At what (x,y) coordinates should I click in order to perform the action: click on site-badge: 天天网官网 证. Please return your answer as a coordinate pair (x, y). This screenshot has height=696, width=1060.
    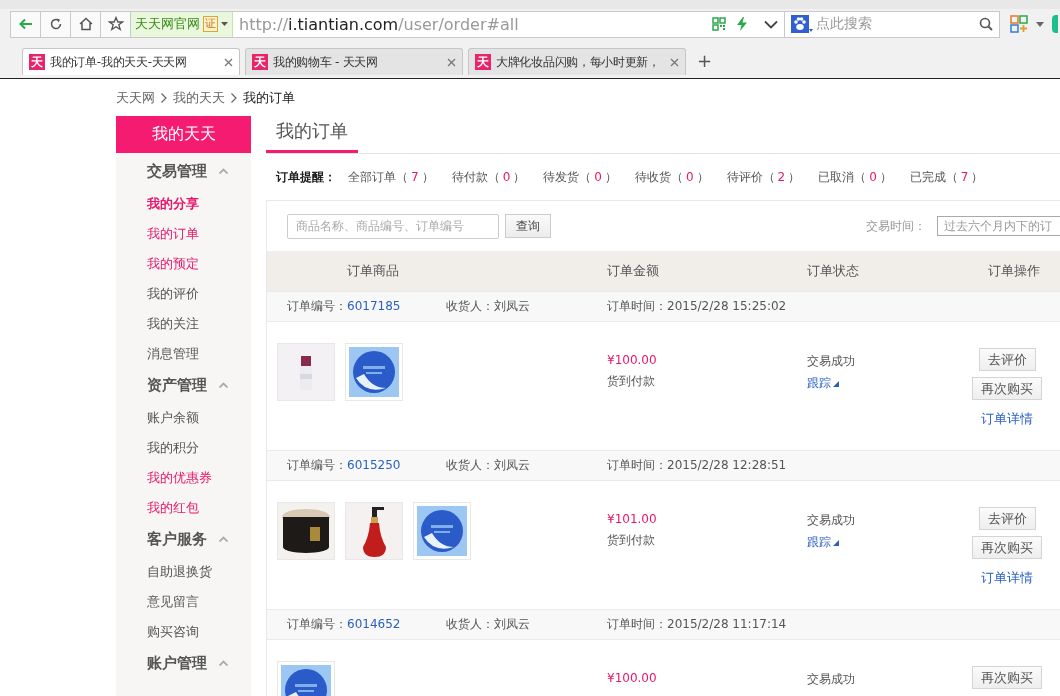
    Looking at the image, I should click on (182, 24).